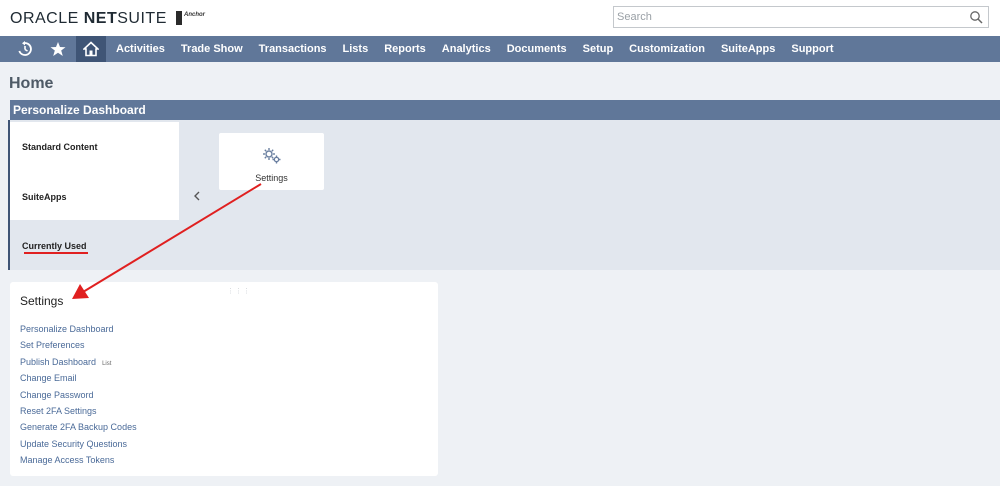  I want to click on link-publish-dashboard-row: Publish Dashboard List, so click(78, 362).